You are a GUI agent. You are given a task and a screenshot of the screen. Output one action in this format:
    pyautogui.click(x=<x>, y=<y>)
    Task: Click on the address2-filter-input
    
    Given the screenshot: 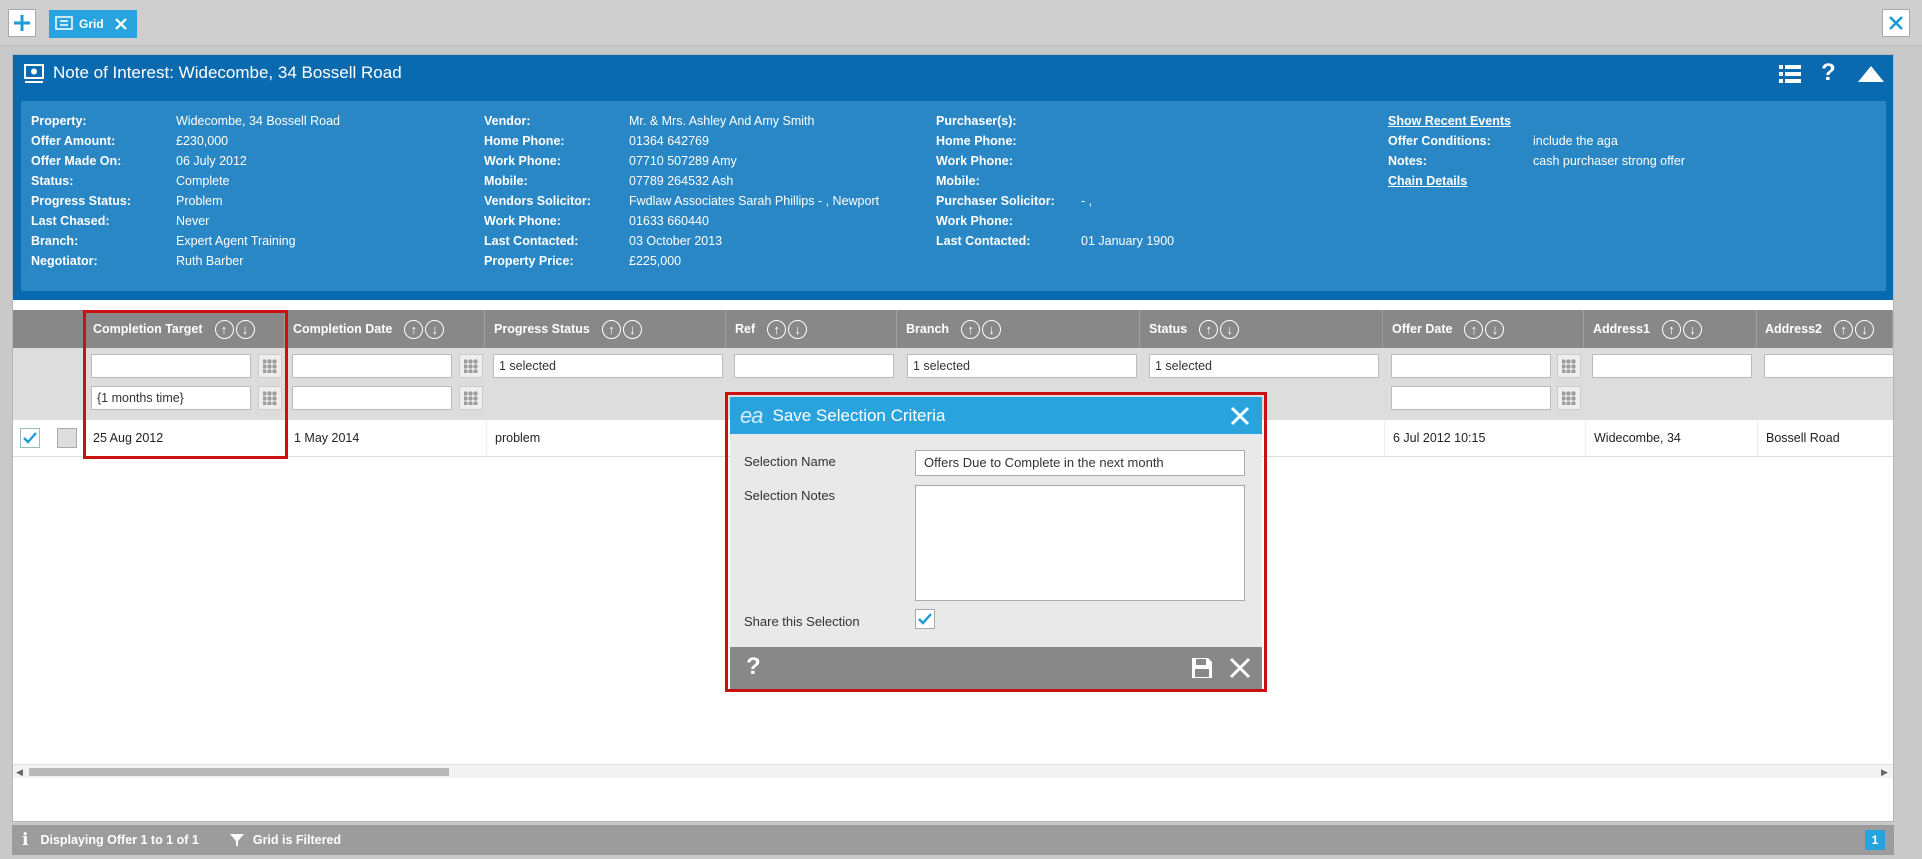 What is the action you would take?
    pyautogui.click(x=1828, y=366)
    